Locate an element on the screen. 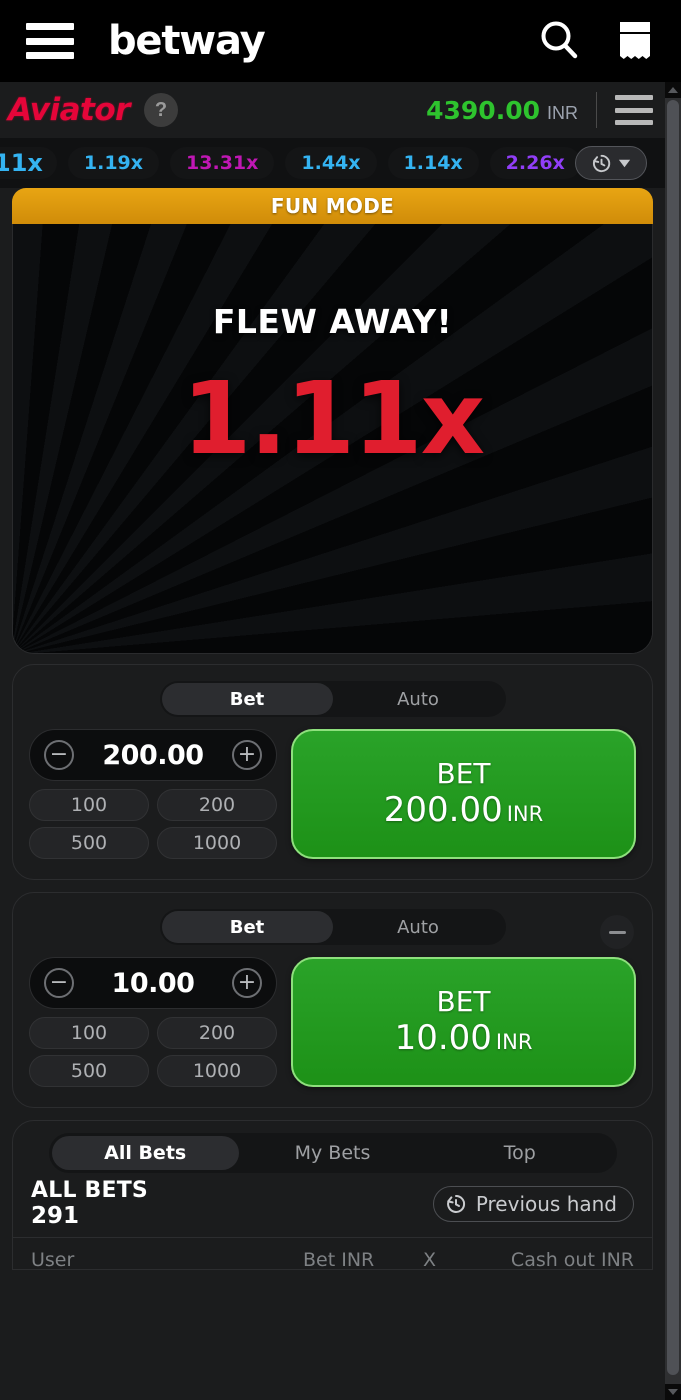 This screenshot has height=1400, width=681. bet-button-amount: 200.00 is located at coordinates (443, 809).